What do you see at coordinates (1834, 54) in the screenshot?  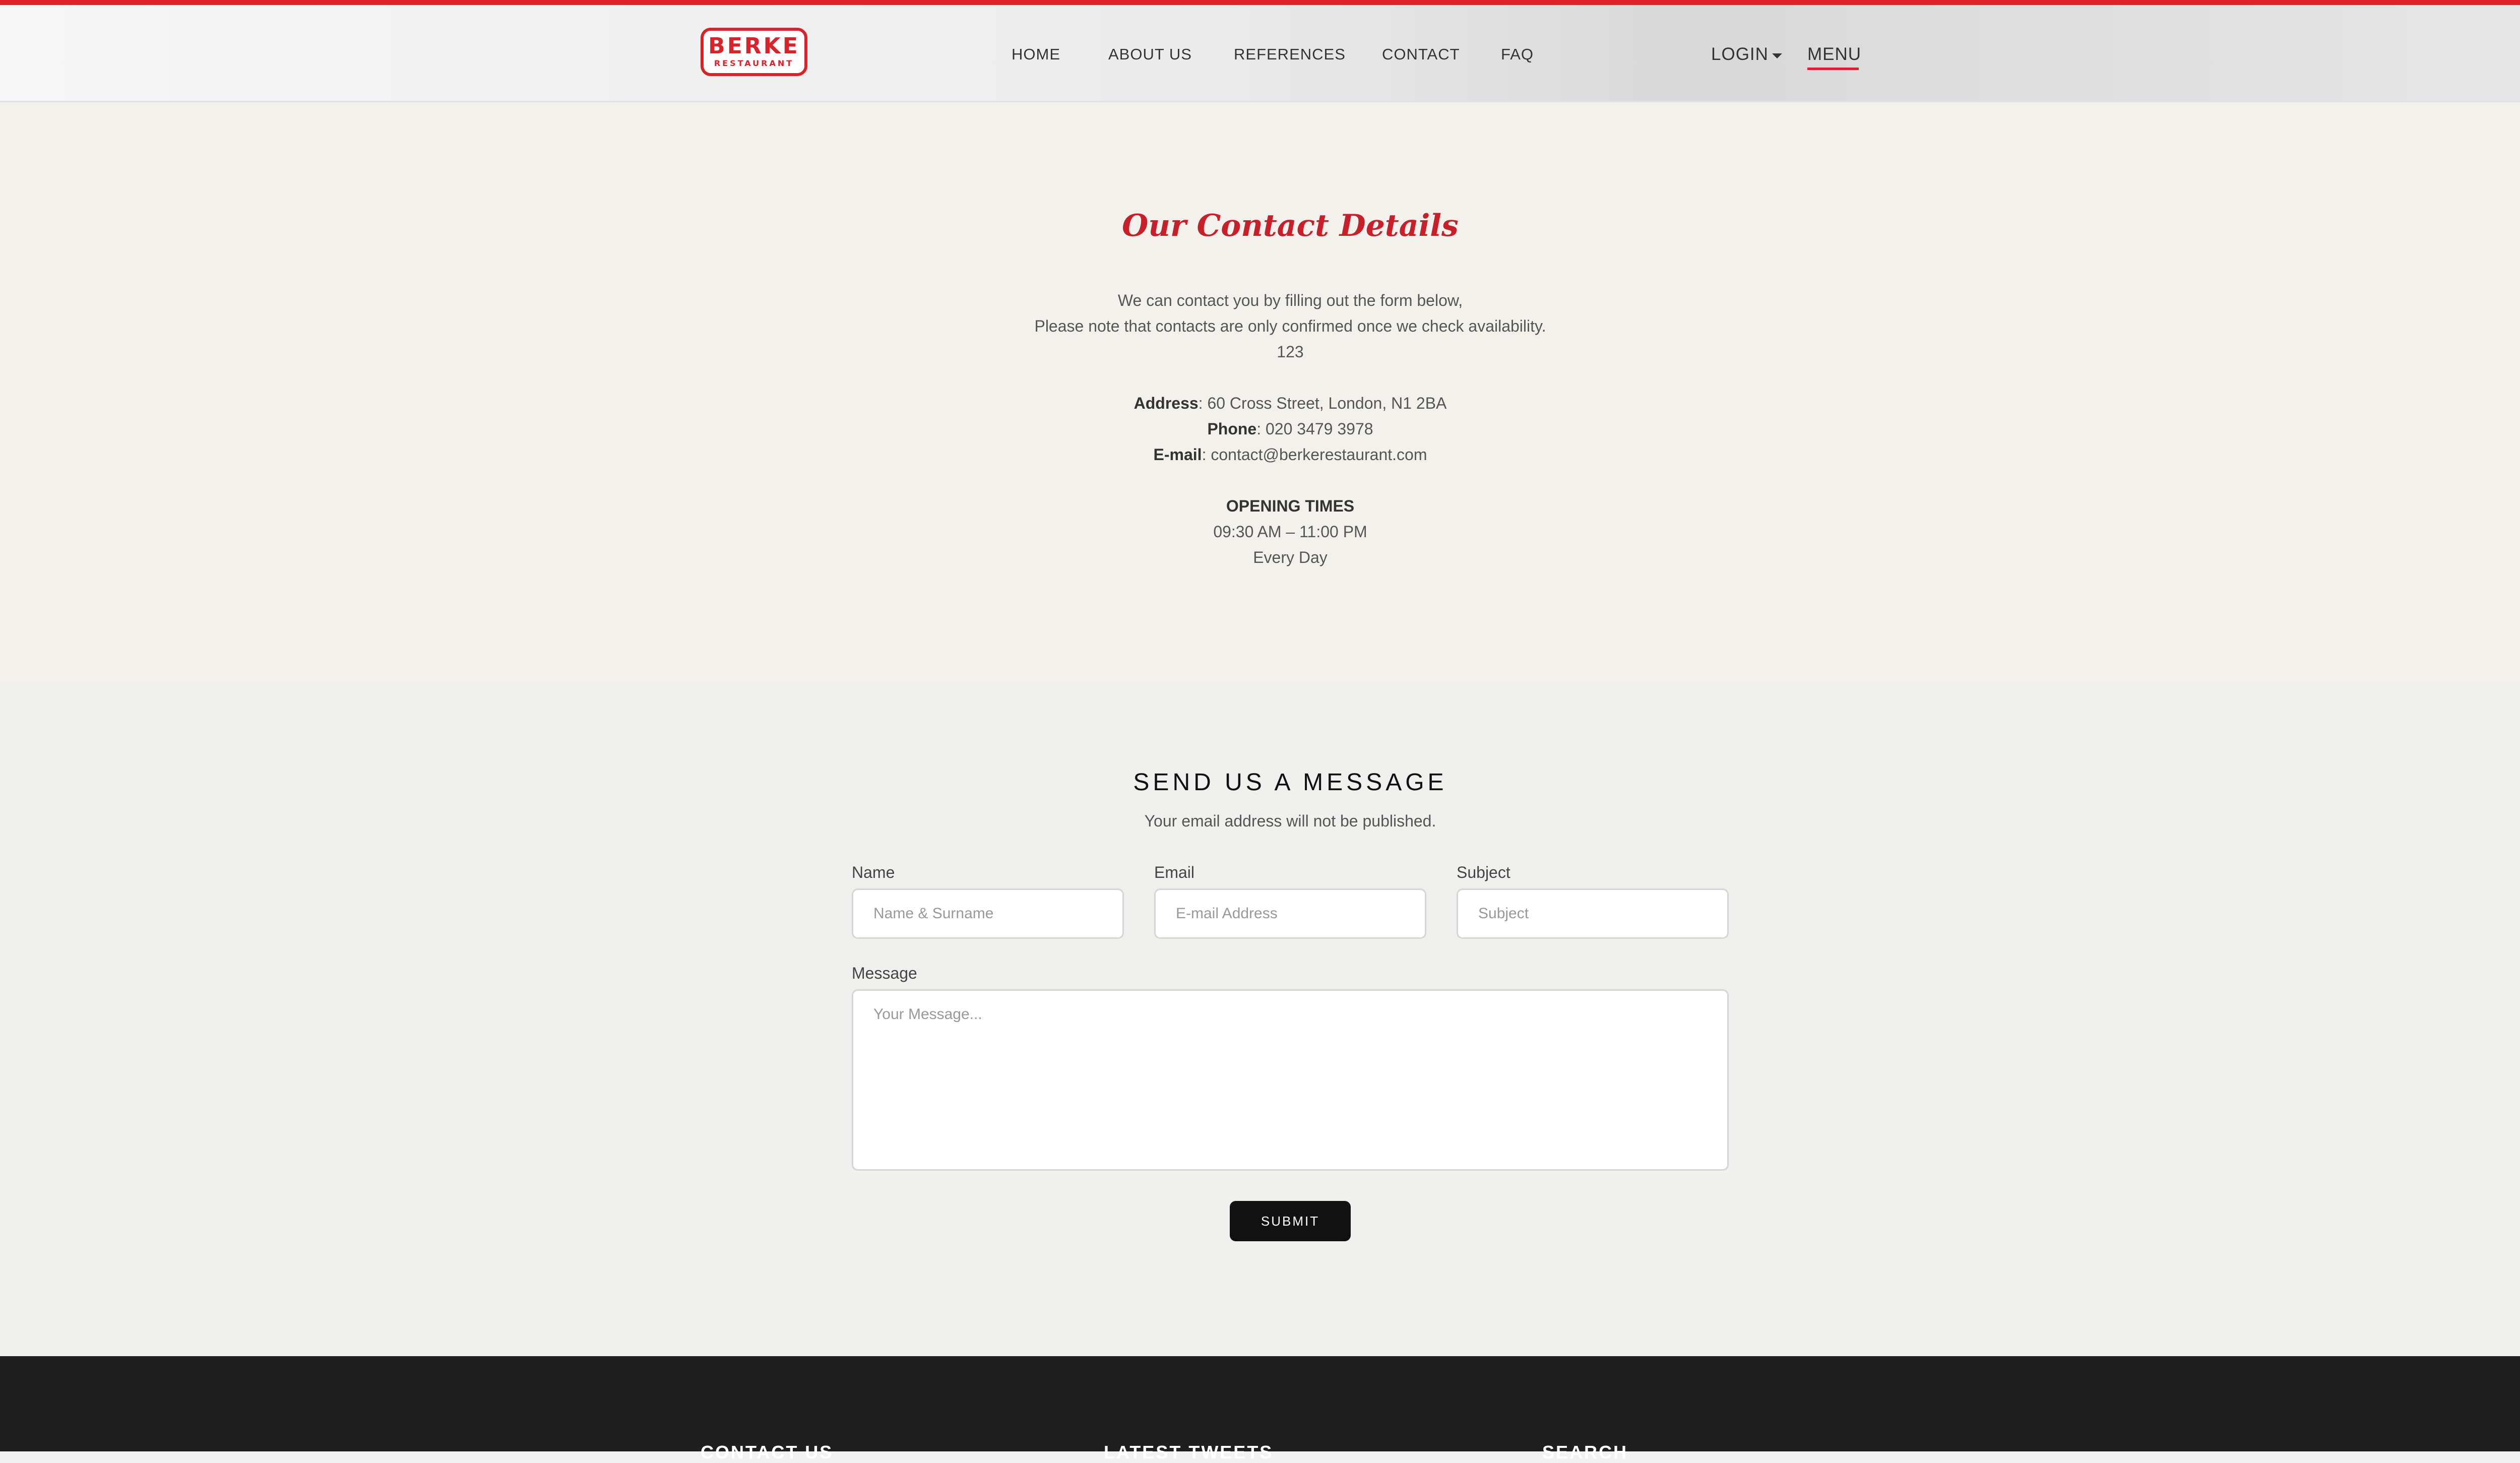 I see `menu-button: MENU` at bounding box center [1834, 54].